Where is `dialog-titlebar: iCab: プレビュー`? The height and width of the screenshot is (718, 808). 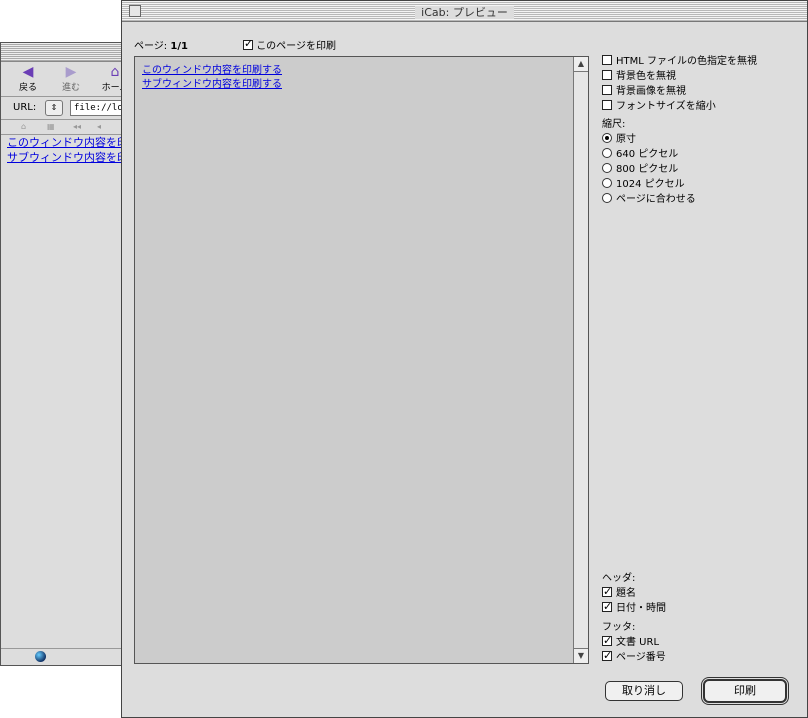
dialog-titlebar: iCab: プレビュー is located at coordinates (464, 11).